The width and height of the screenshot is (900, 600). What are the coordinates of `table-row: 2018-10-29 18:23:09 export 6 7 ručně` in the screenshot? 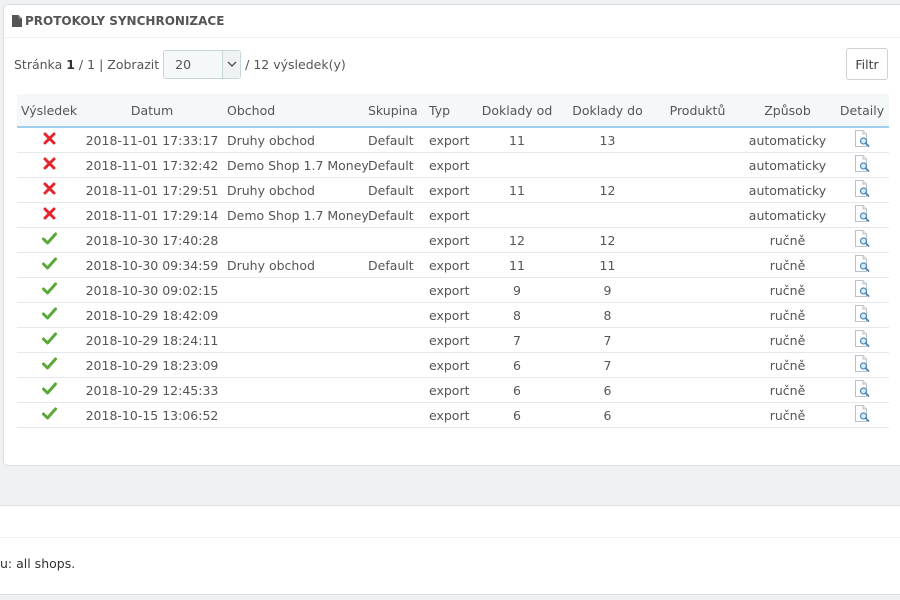 It's located at (453, 365).